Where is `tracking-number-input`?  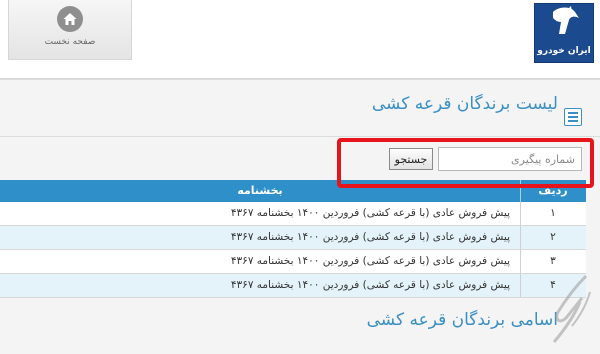 tracking-number-input is located at coordinates (510, 159).